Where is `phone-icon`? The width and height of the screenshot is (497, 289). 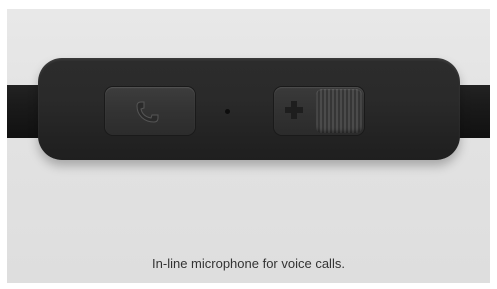 phone-icon is located at coordinates (147, 112).